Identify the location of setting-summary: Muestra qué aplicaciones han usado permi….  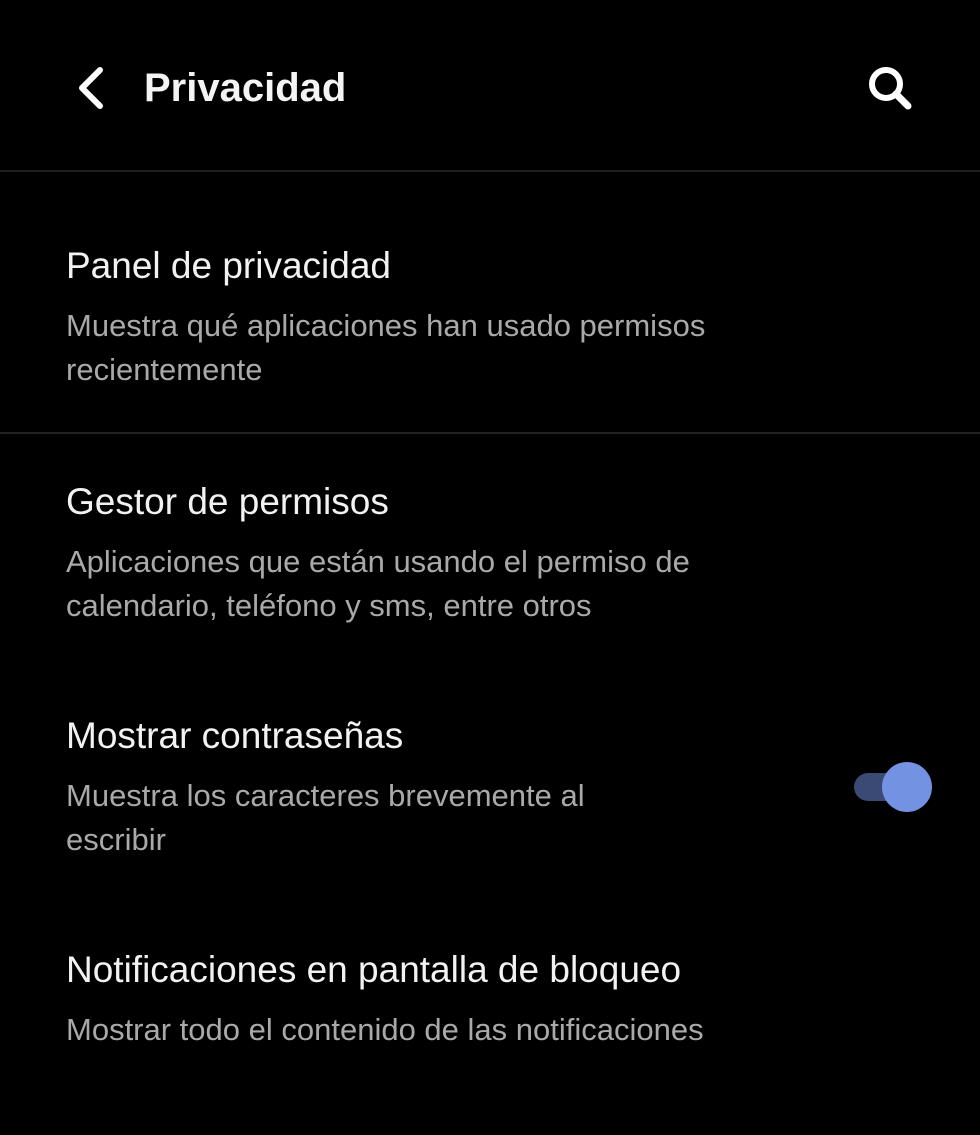
(523, 348).